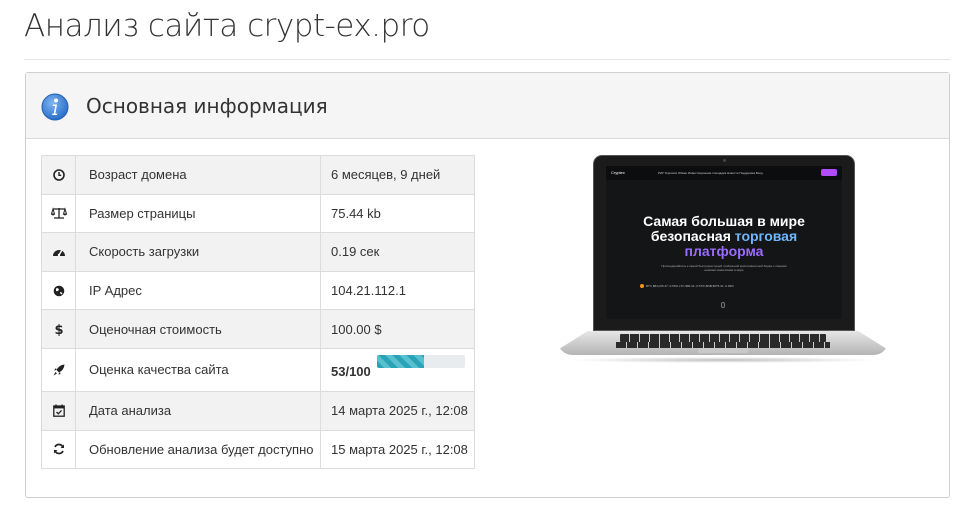 Image resolution: width=964 pixels, height=509 pixels. What do you see at coordinates (198, 329) in the screenshot?
I see `row-label: Оценочная стоимость` at bounding box center [198, 329].